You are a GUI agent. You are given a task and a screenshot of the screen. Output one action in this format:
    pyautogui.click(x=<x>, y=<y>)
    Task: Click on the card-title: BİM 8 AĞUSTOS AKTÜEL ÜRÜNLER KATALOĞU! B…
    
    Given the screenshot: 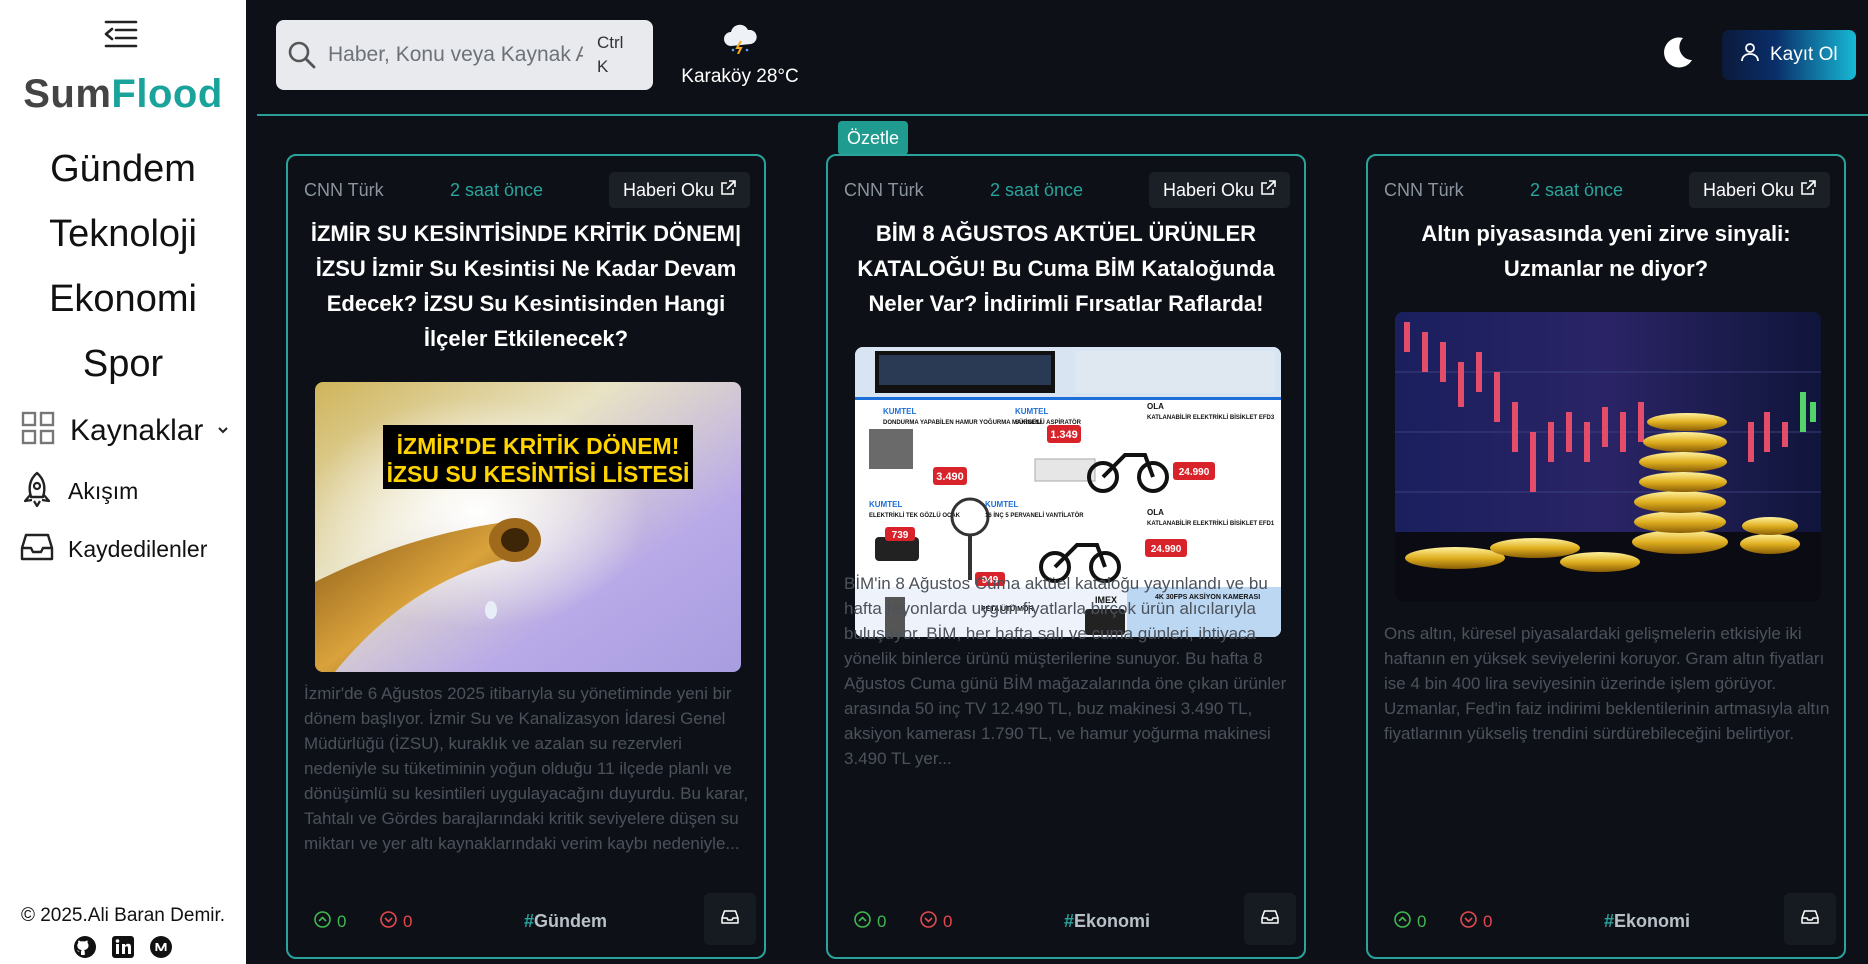 What is the action you would take?
    pyautogui.click(x=1066, y=268)
    